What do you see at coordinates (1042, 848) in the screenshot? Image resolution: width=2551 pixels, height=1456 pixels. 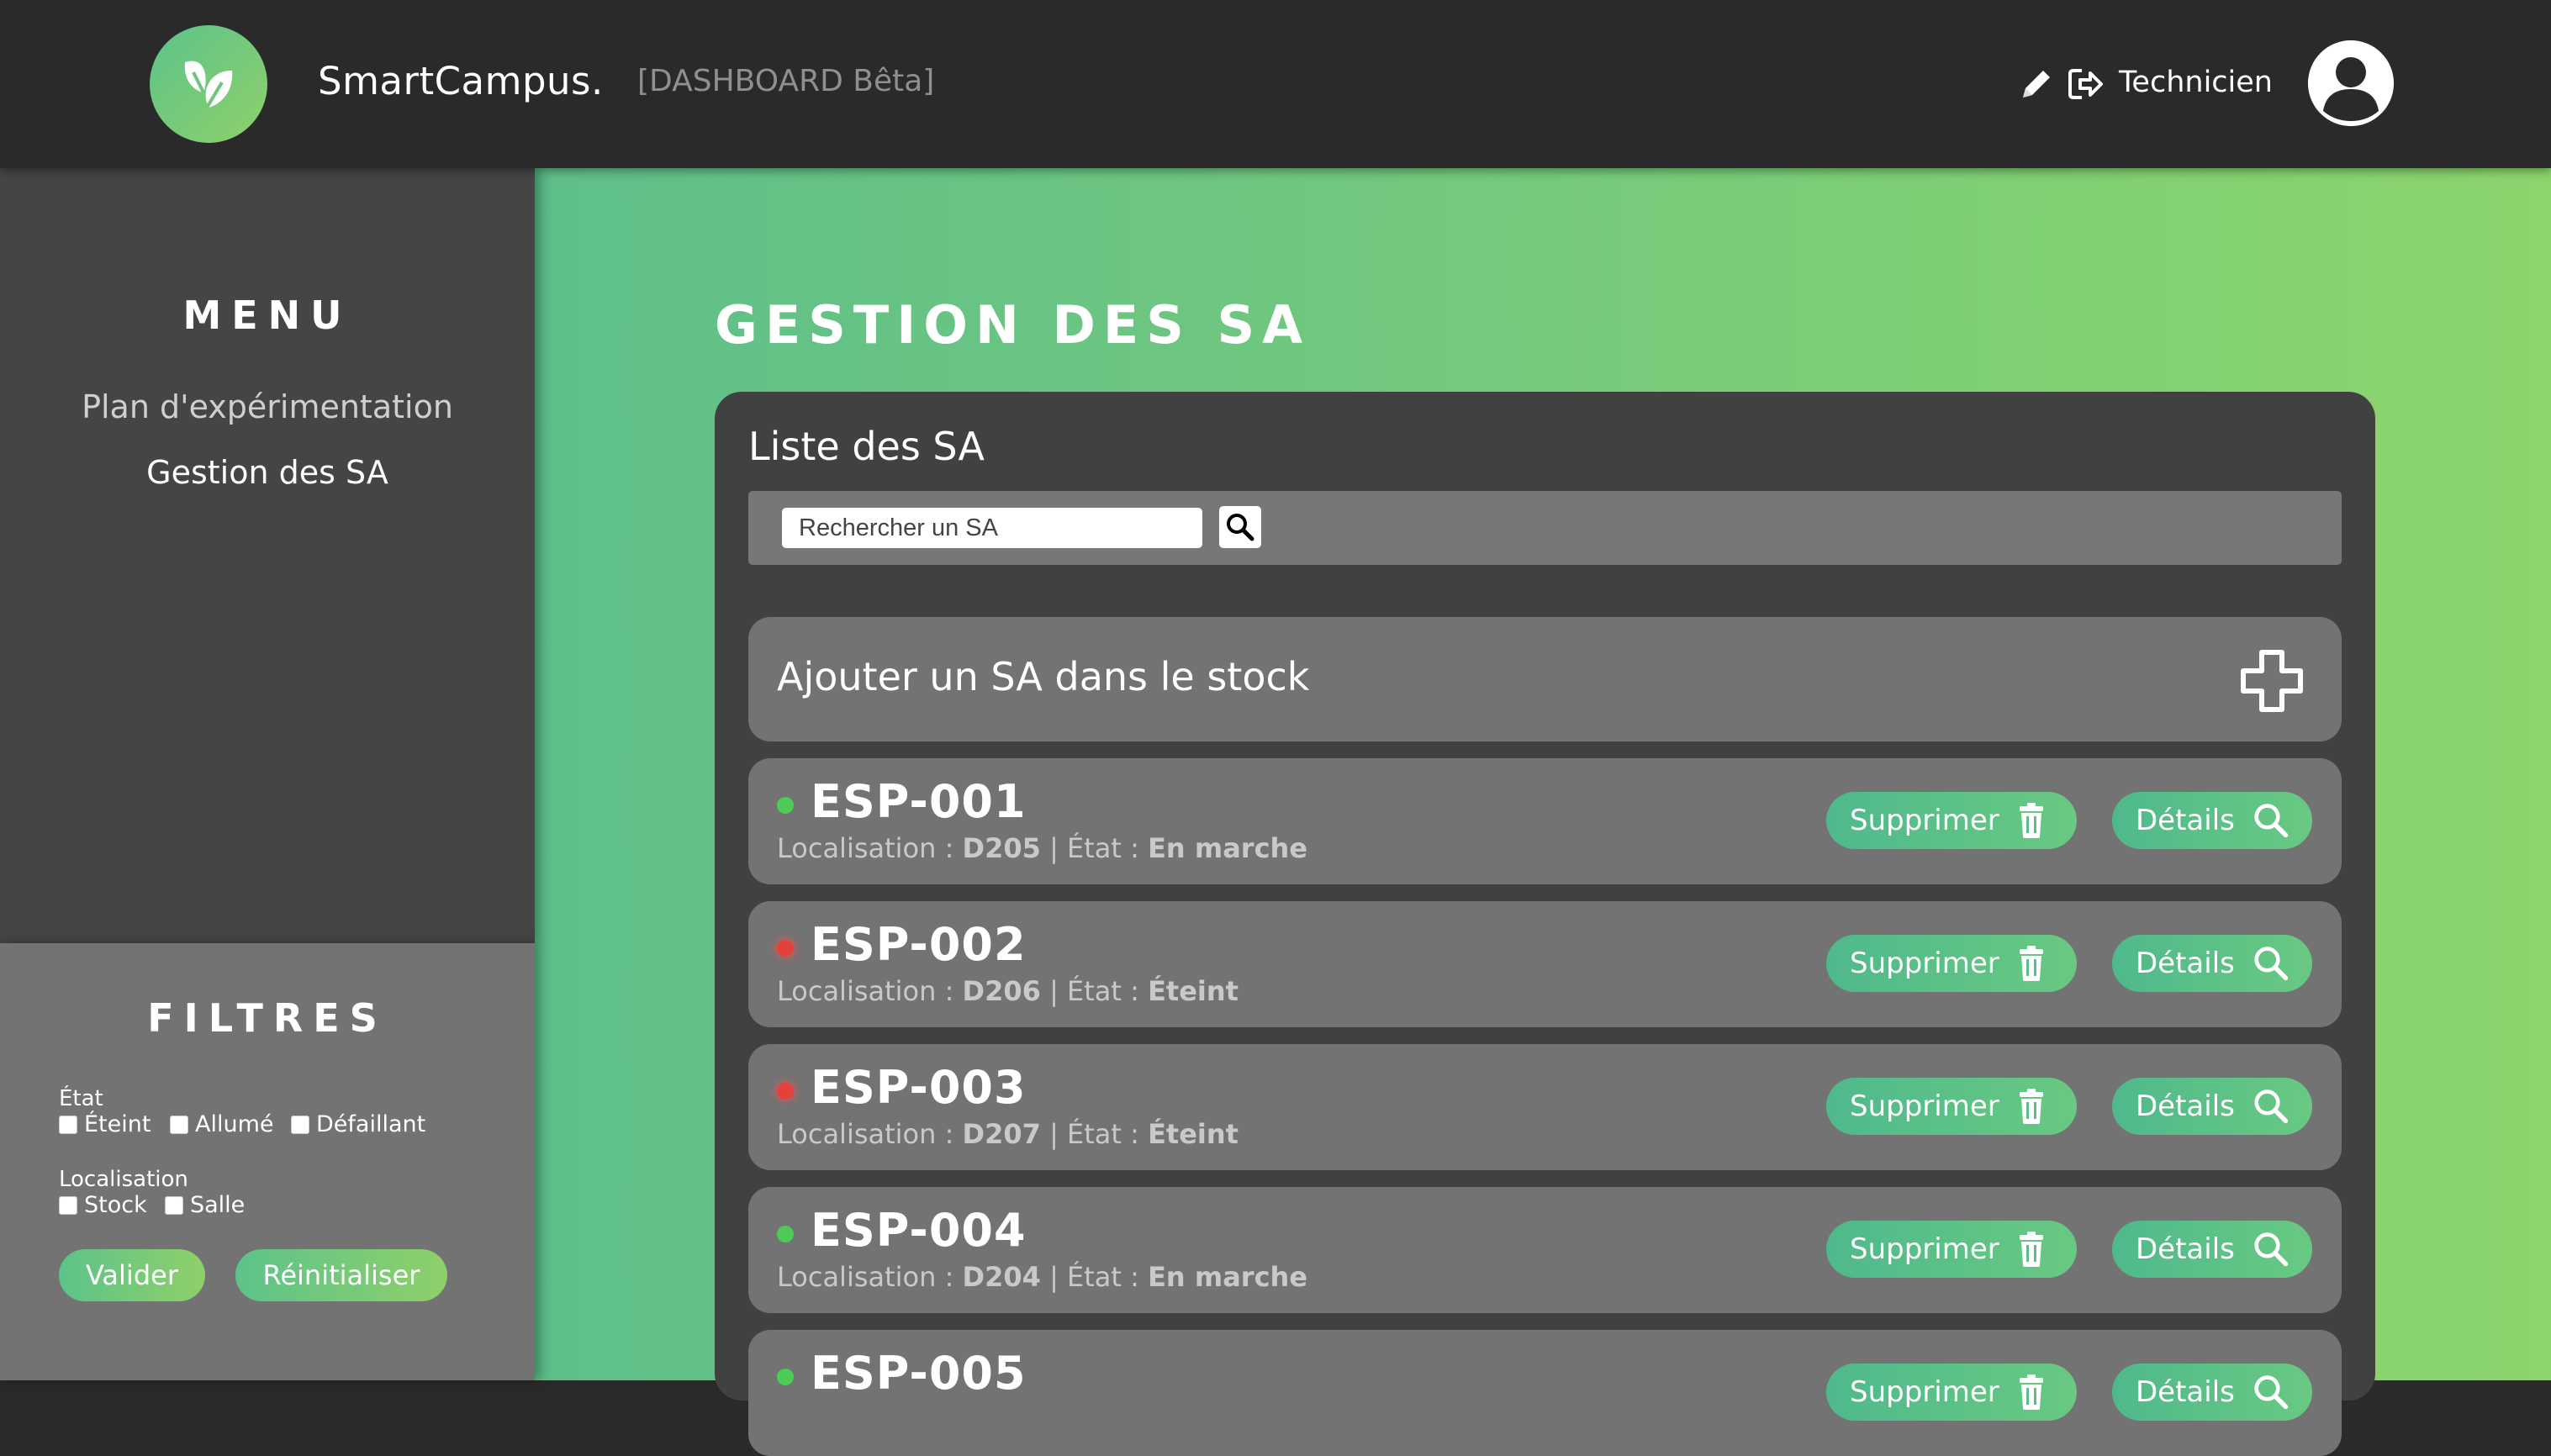 I see `sa-meta: Localisation : D205 | État : En marche` at bounding box center [1042, 848].